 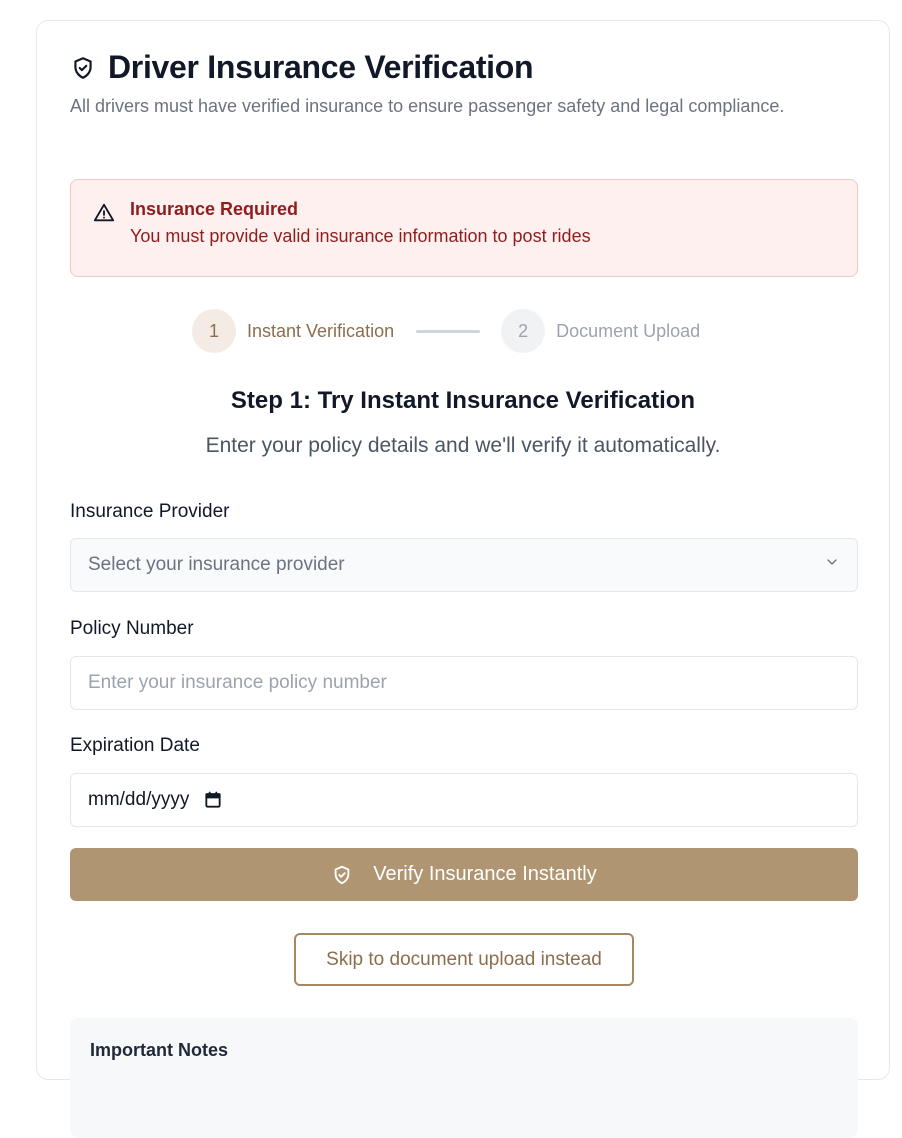 I want to click on notes-title: Important Notes, so click(x=159, y=1050).